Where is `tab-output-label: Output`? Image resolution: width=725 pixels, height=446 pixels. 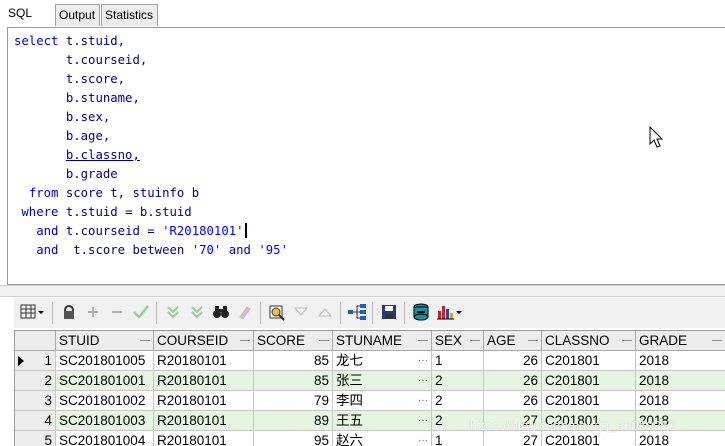 tab-output-label: Output is located at coordinates (77, 15).